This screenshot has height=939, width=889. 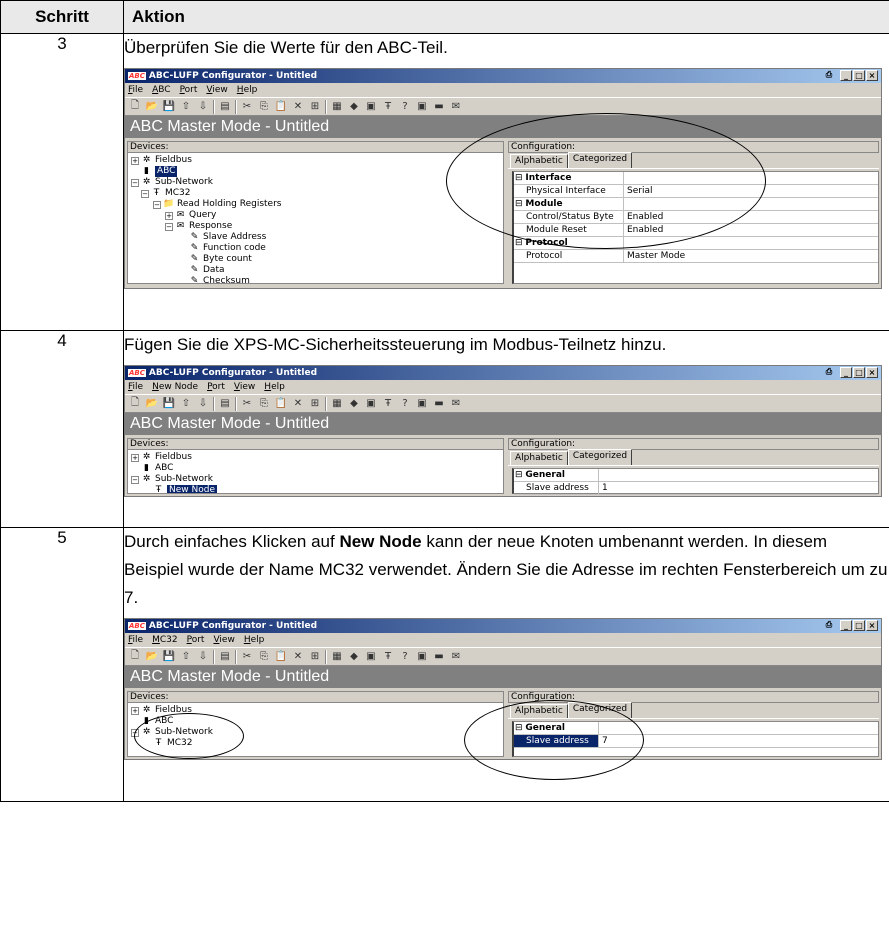 What do you see at coordinates (696, 204) in the screenshot?
I see `grid-category: Module` at bounding box center [696, 204].